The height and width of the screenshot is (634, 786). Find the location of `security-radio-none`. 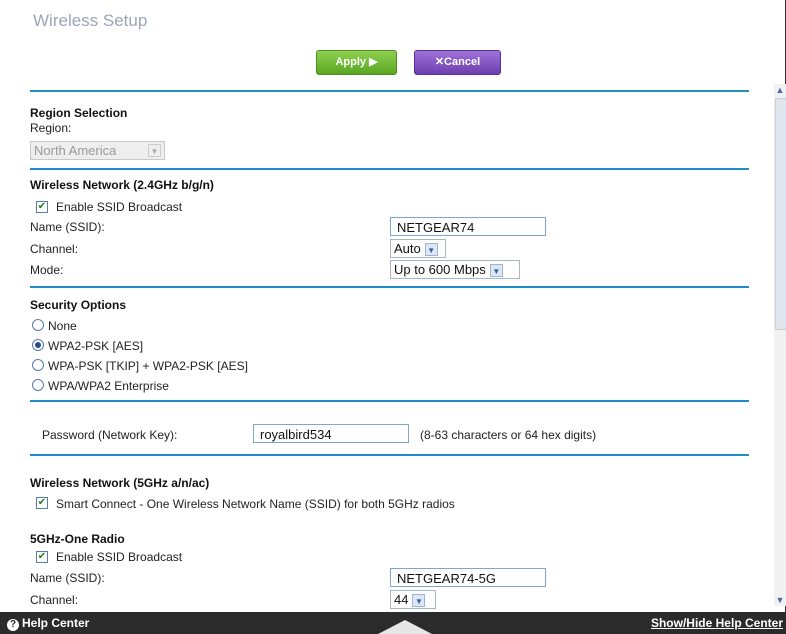

security-radio-none is located at coordinates (38, 325).